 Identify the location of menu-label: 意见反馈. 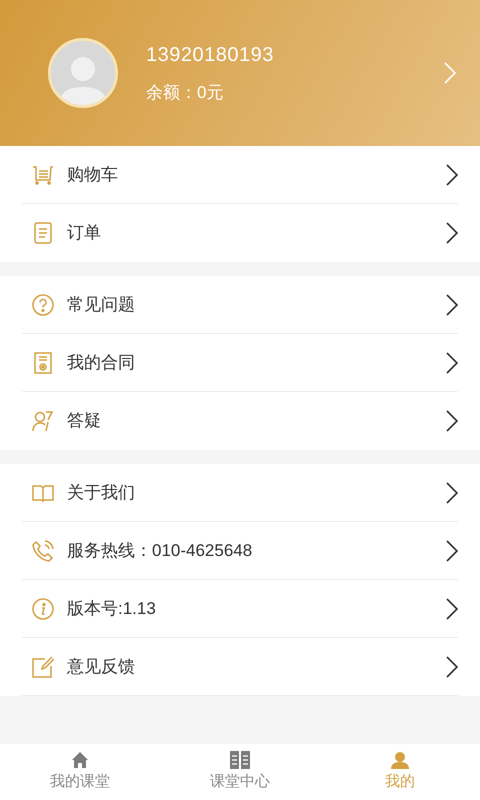
(101, 667).